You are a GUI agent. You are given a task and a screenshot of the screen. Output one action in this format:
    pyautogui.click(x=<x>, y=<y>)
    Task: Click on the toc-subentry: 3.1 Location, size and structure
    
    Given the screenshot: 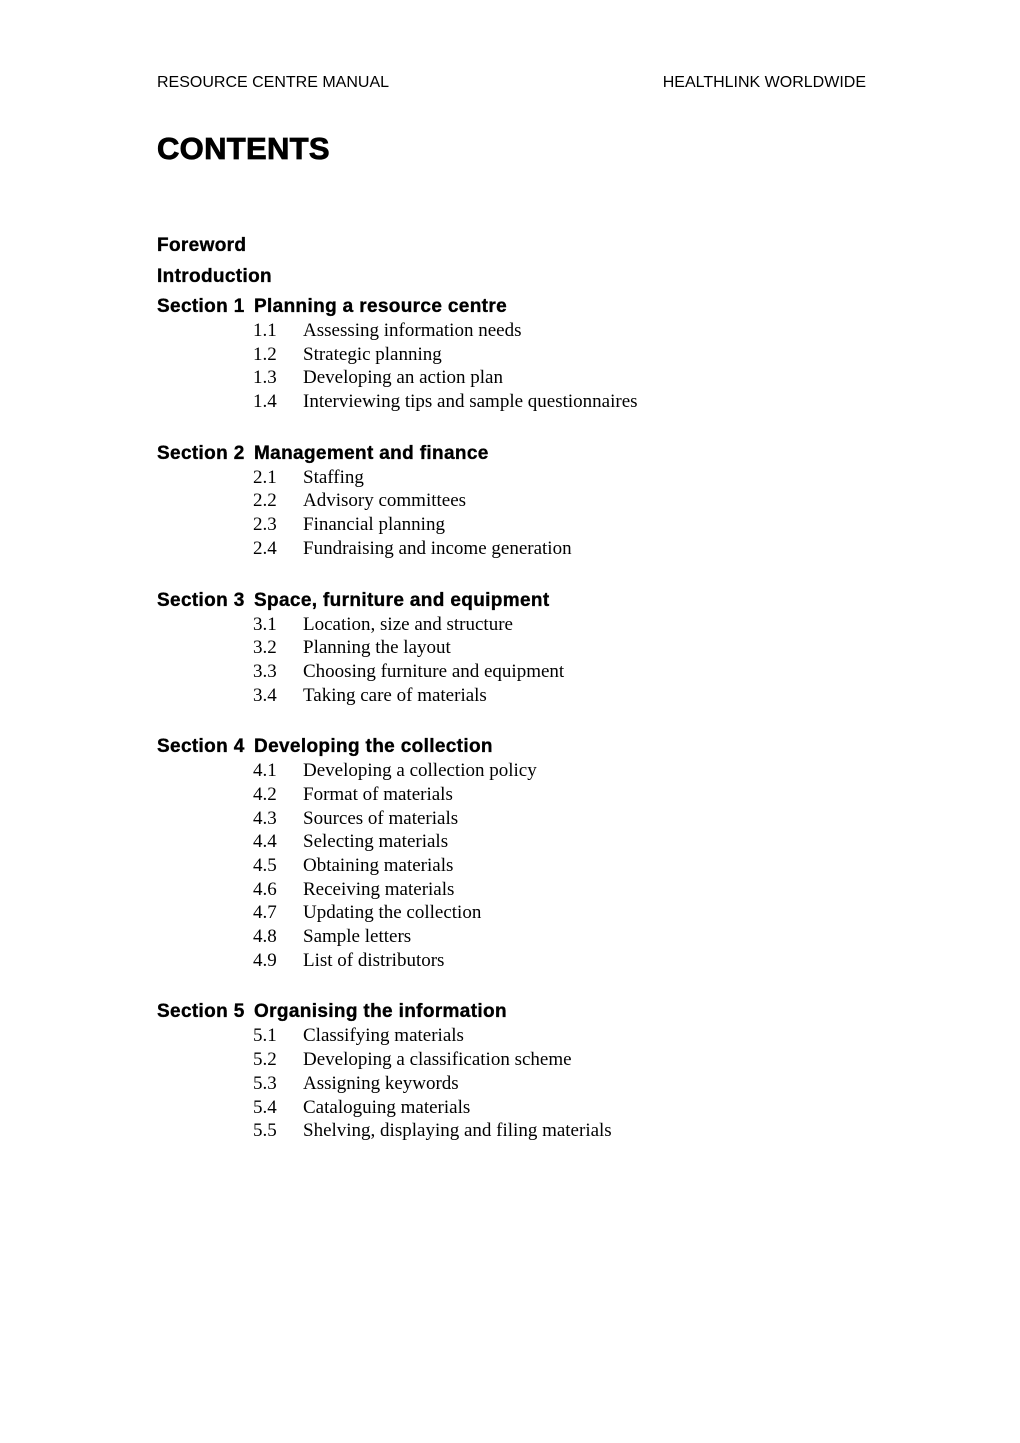 What is the action you would take?
    pyautogui.click(x=537, y=625)
    